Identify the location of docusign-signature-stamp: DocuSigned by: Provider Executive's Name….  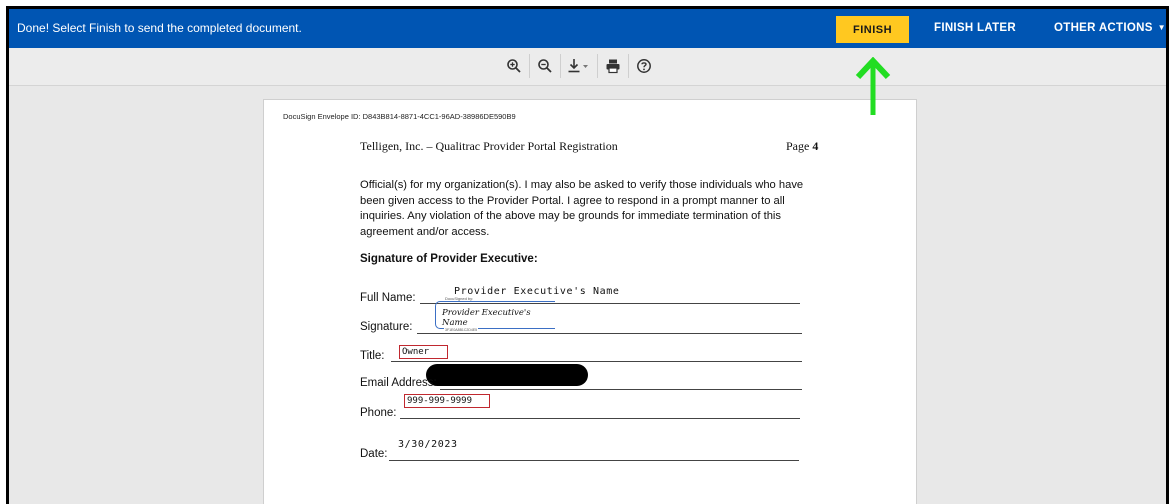
(495, 314).